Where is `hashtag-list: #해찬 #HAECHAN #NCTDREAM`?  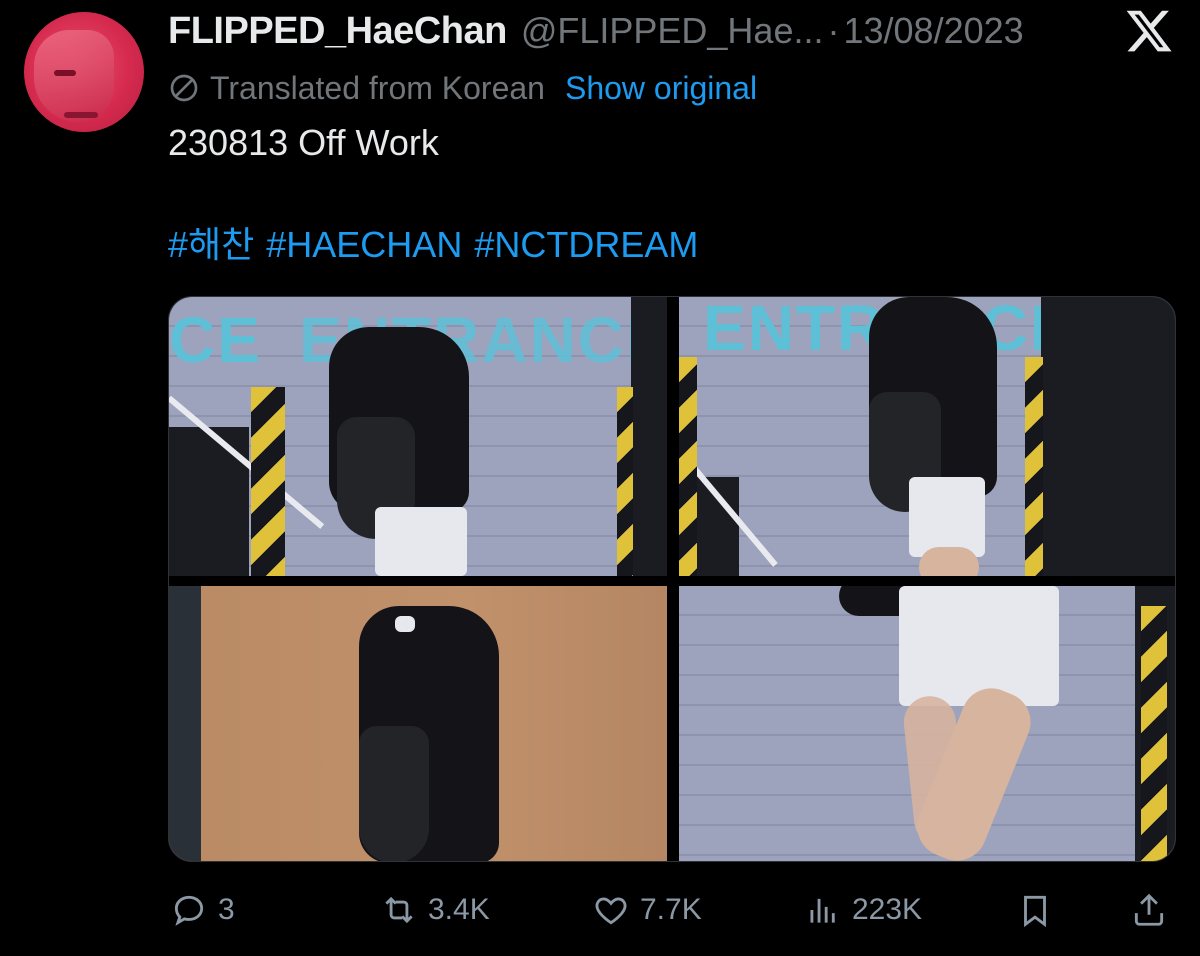
hashtag-list: #해찬 #HAECHAN #NCTDREAM is located at coordinates (433, 245).